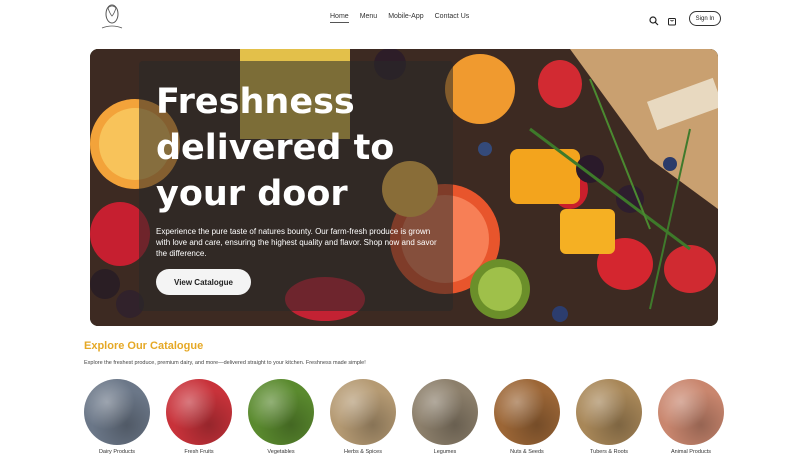 The image size is (800, 455). I want to click on nav-mobile-app: Mobile-App, so click(405, 18).